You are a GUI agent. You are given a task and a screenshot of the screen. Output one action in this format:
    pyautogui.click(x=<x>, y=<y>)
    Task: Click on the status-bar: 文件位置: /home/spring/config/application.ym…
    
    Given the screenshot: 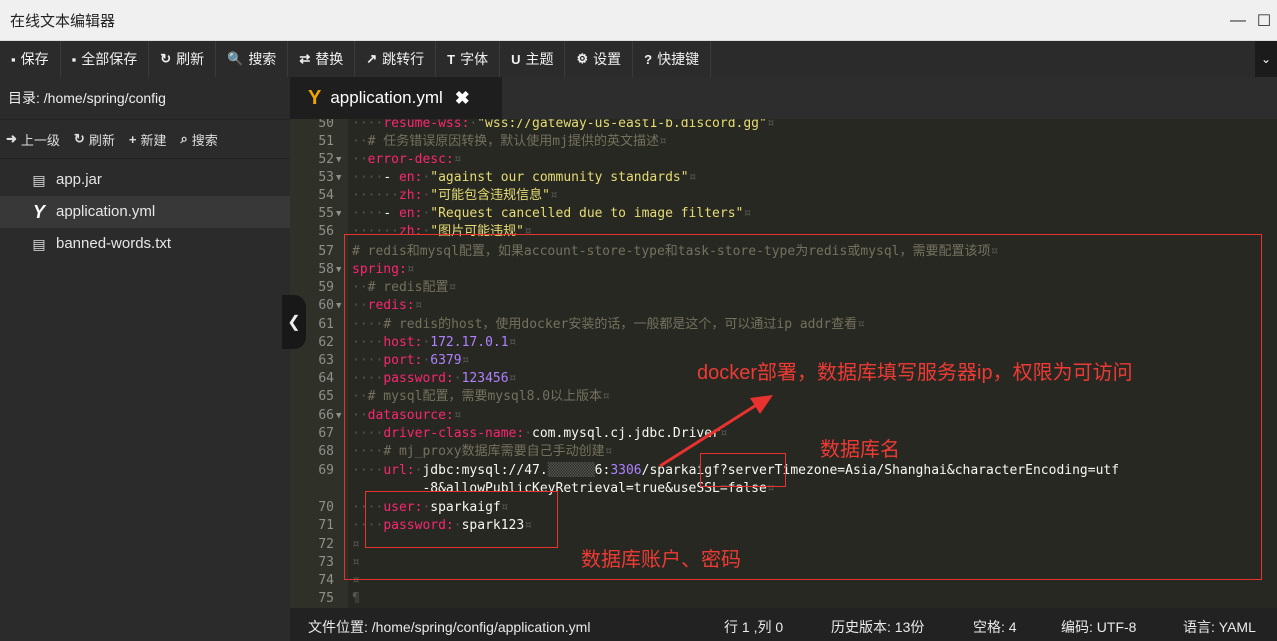 What is the action you would take?
    pyautogui.click(x=783, y=624)
    